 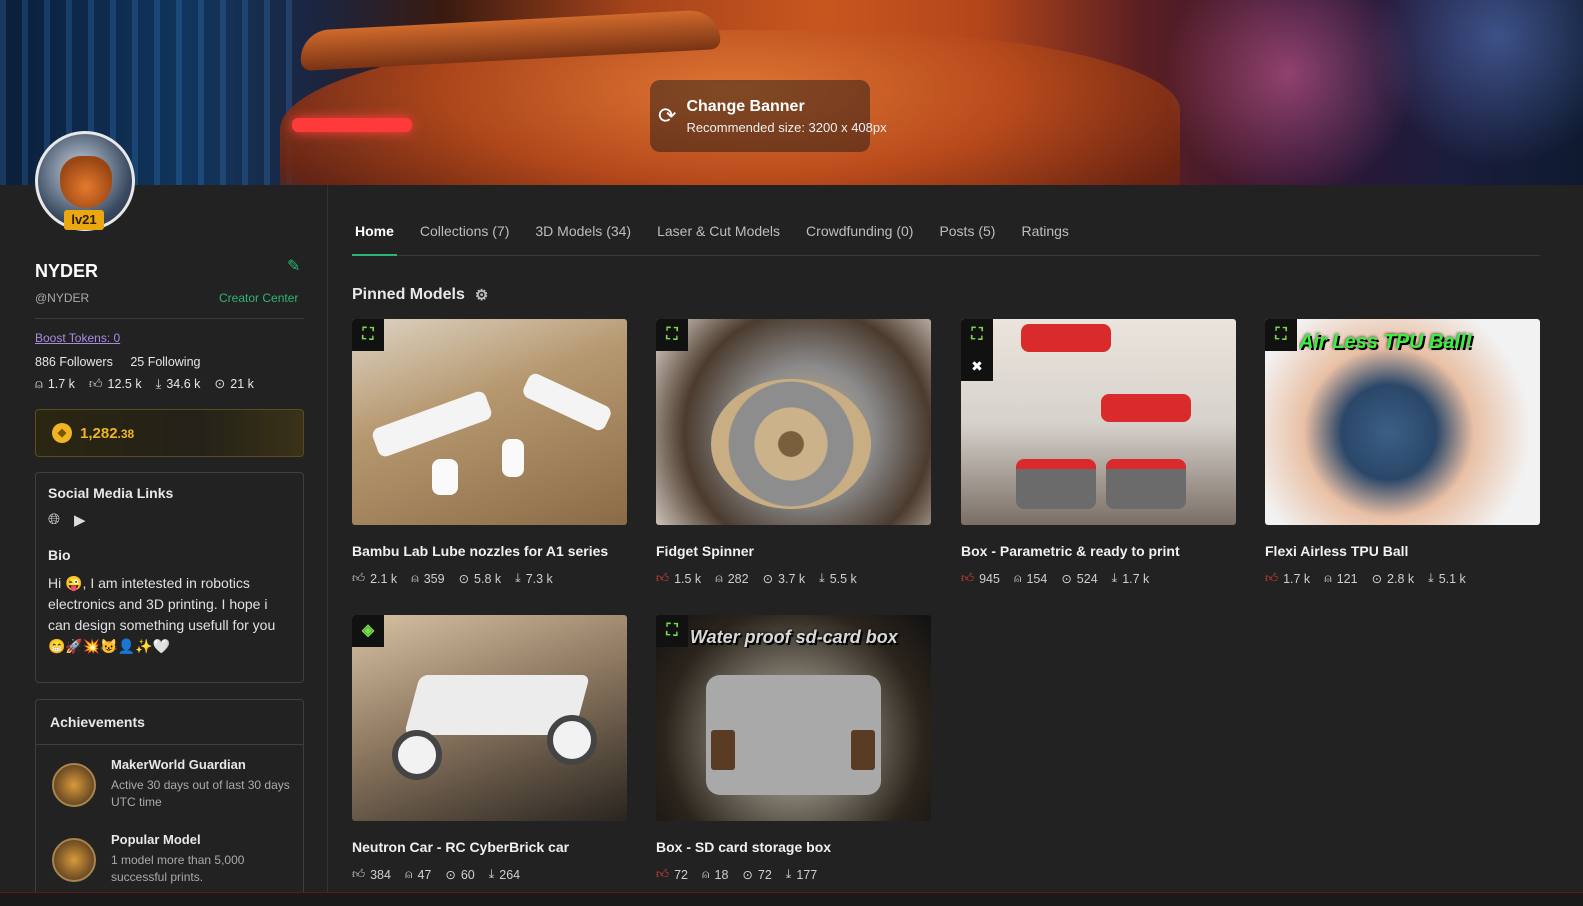 I want to click on points-value: 1,282.38, so click(x=107, y=433).